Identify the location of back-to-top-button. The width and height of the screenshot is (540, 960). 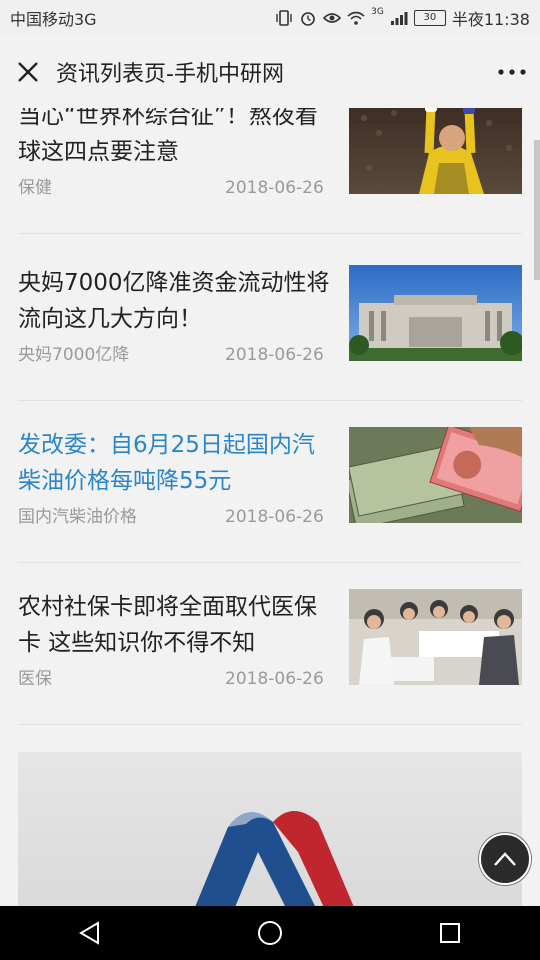
(505, 859).